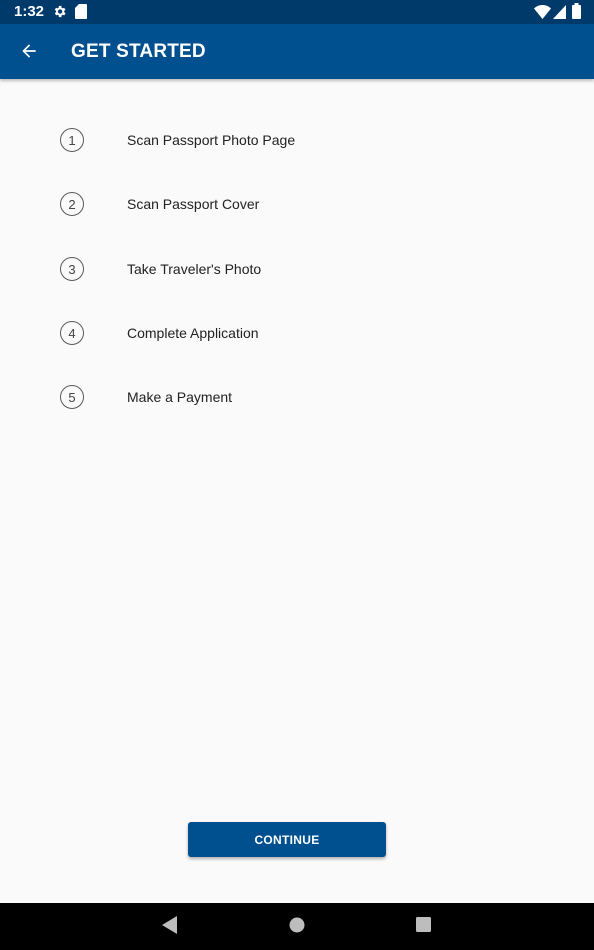 The height and width of the screenshot is (950, 594). I want to click on list-item-step-3: 3 Take Traveler's Photo, so click(300, 270).